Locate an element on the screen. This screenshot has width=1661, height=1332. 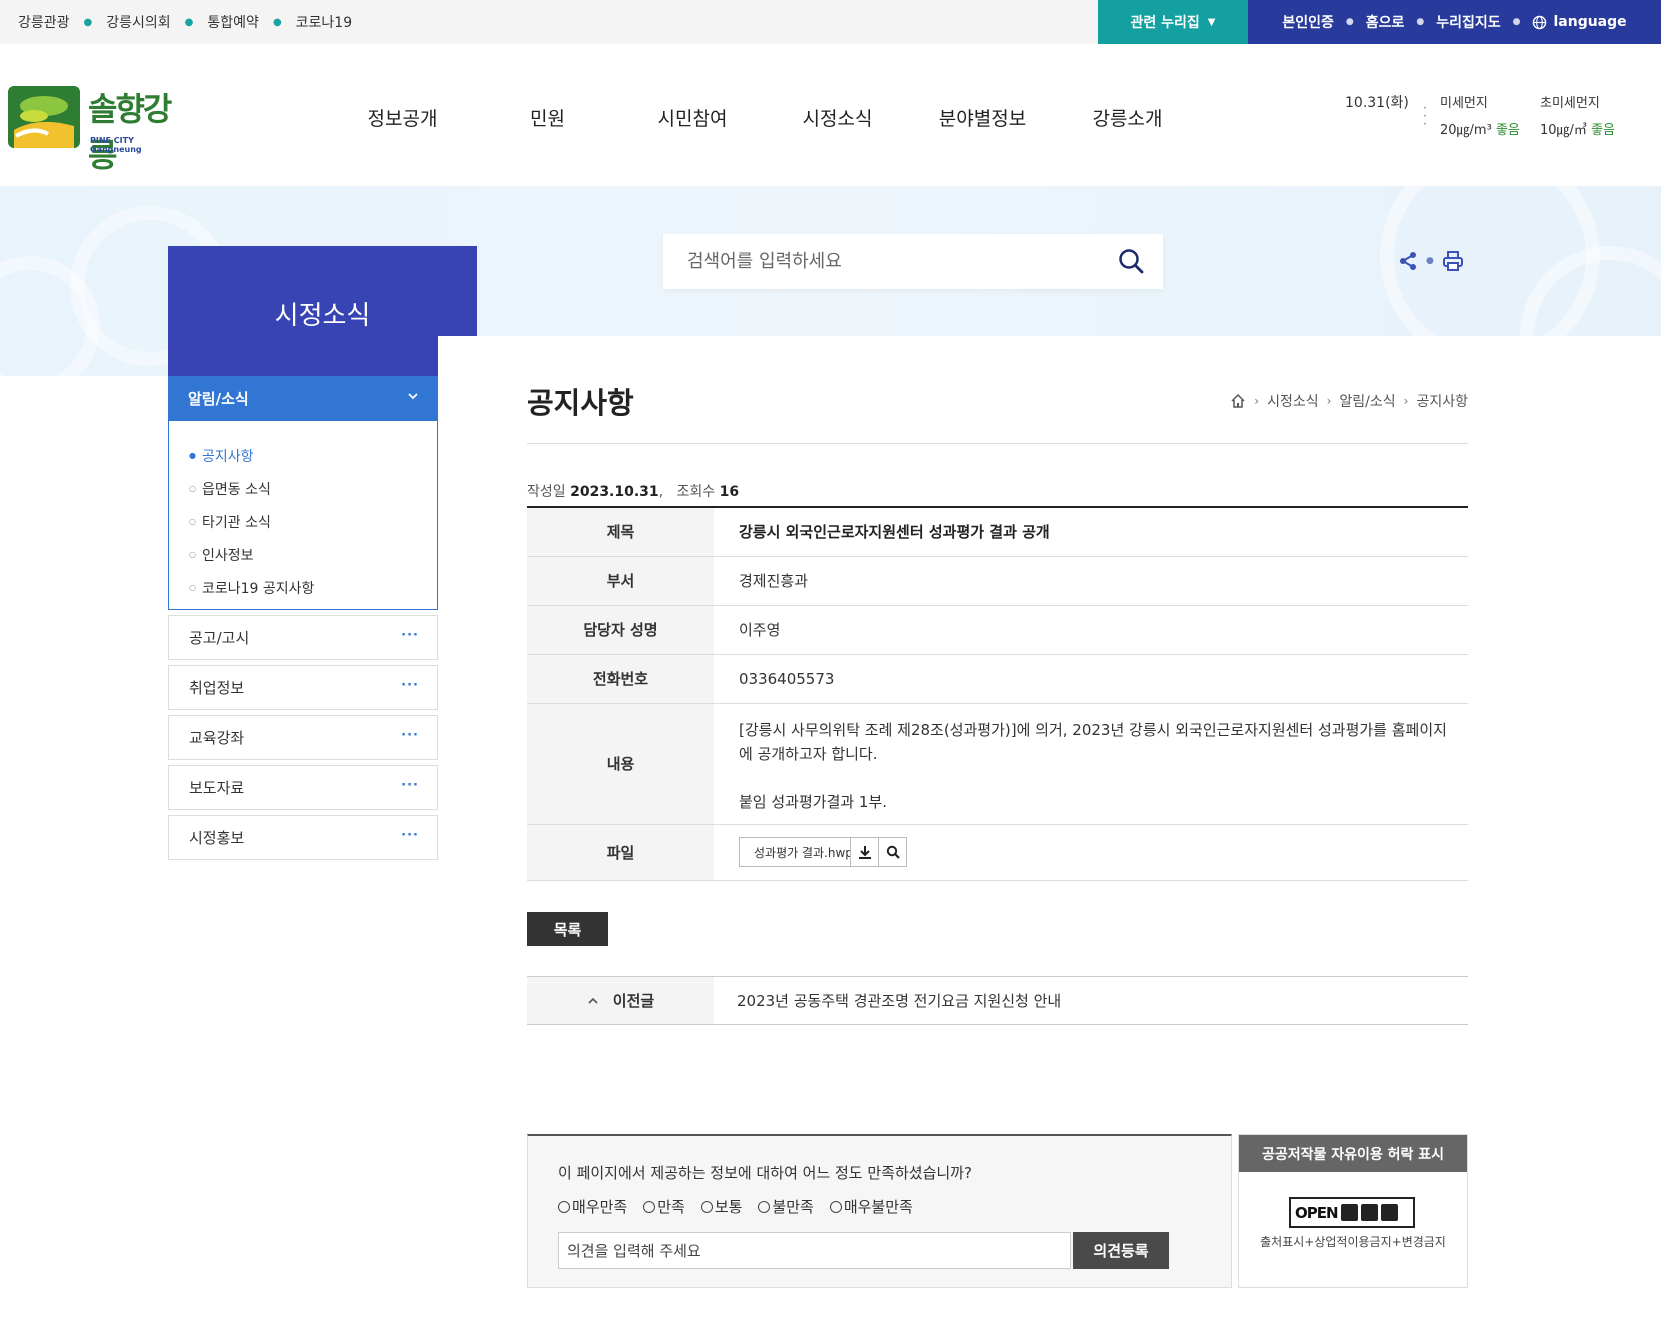
top-link-council: 강릉시의회 is located at coordinates (138, 22).